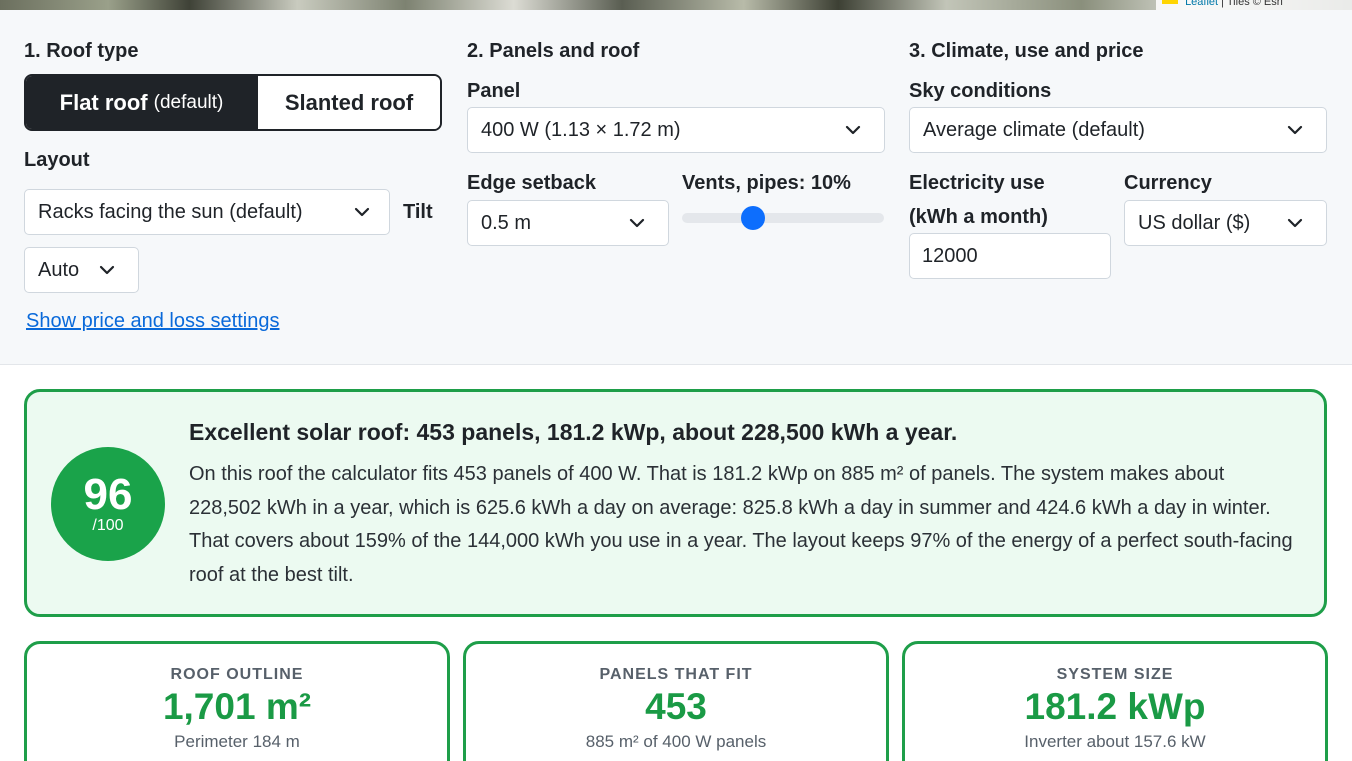 This screenshot has height=761, width=1352. I want to click on vents-pipes-slider, so click(783, 218).